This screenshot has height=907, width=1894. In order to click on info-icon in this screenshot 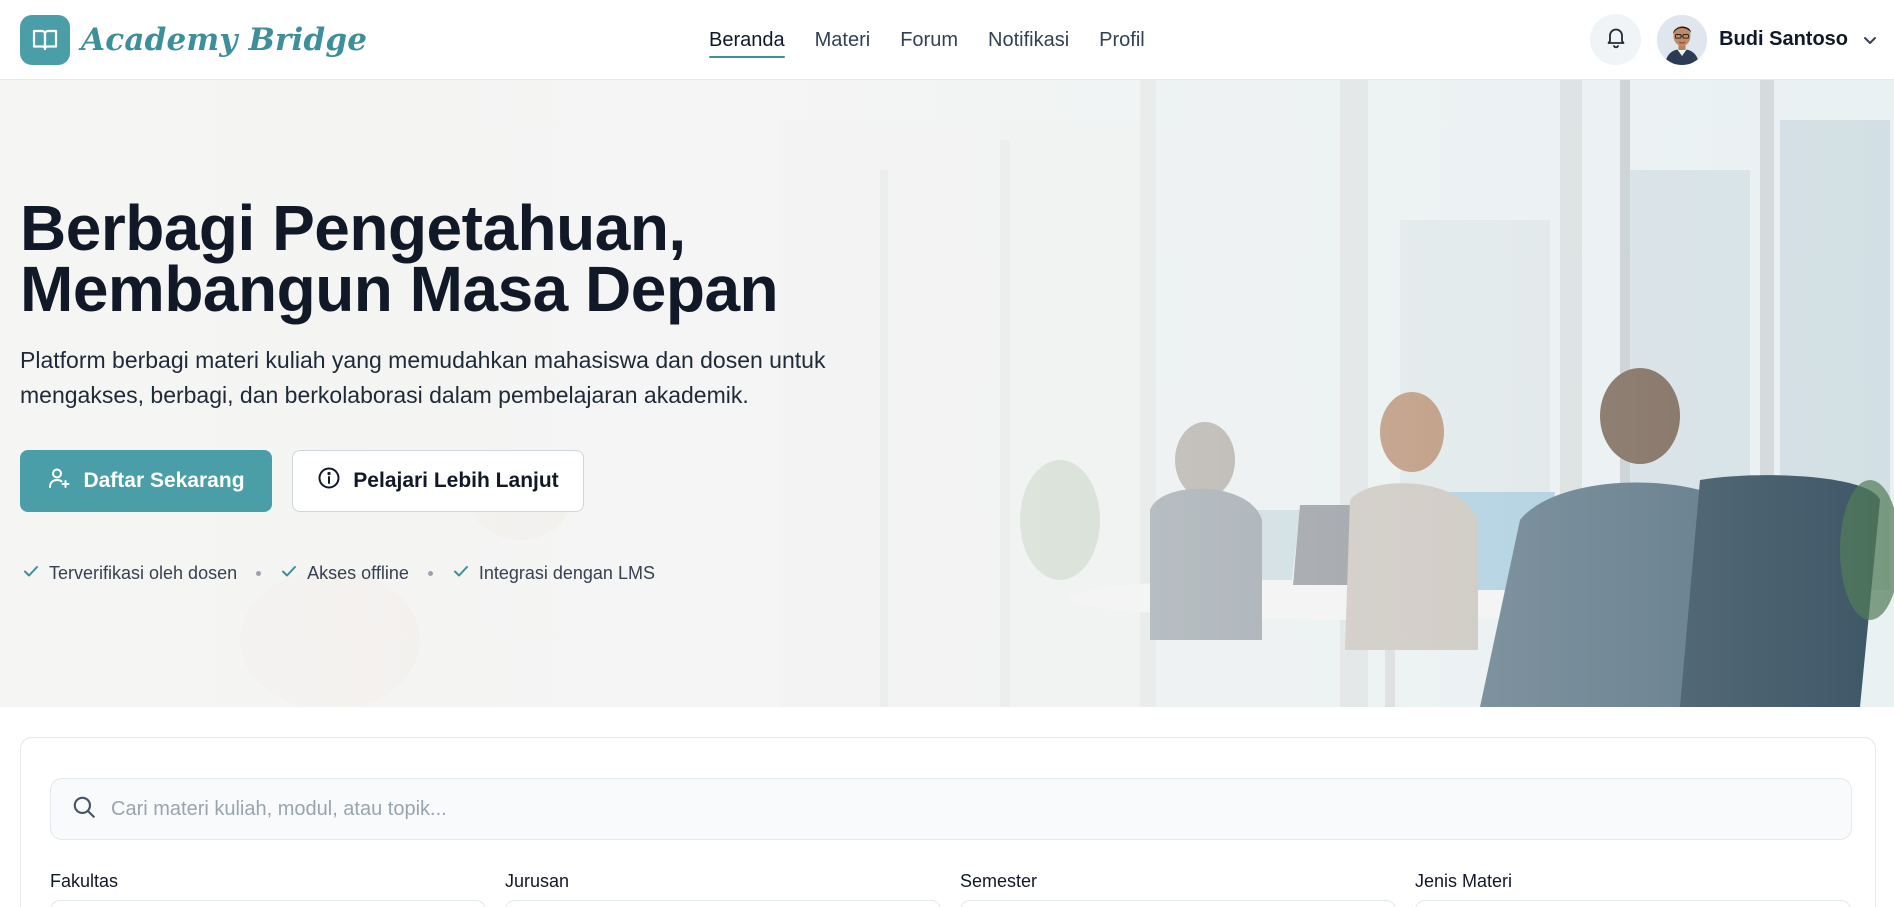, I will do `click(329, 481)`.